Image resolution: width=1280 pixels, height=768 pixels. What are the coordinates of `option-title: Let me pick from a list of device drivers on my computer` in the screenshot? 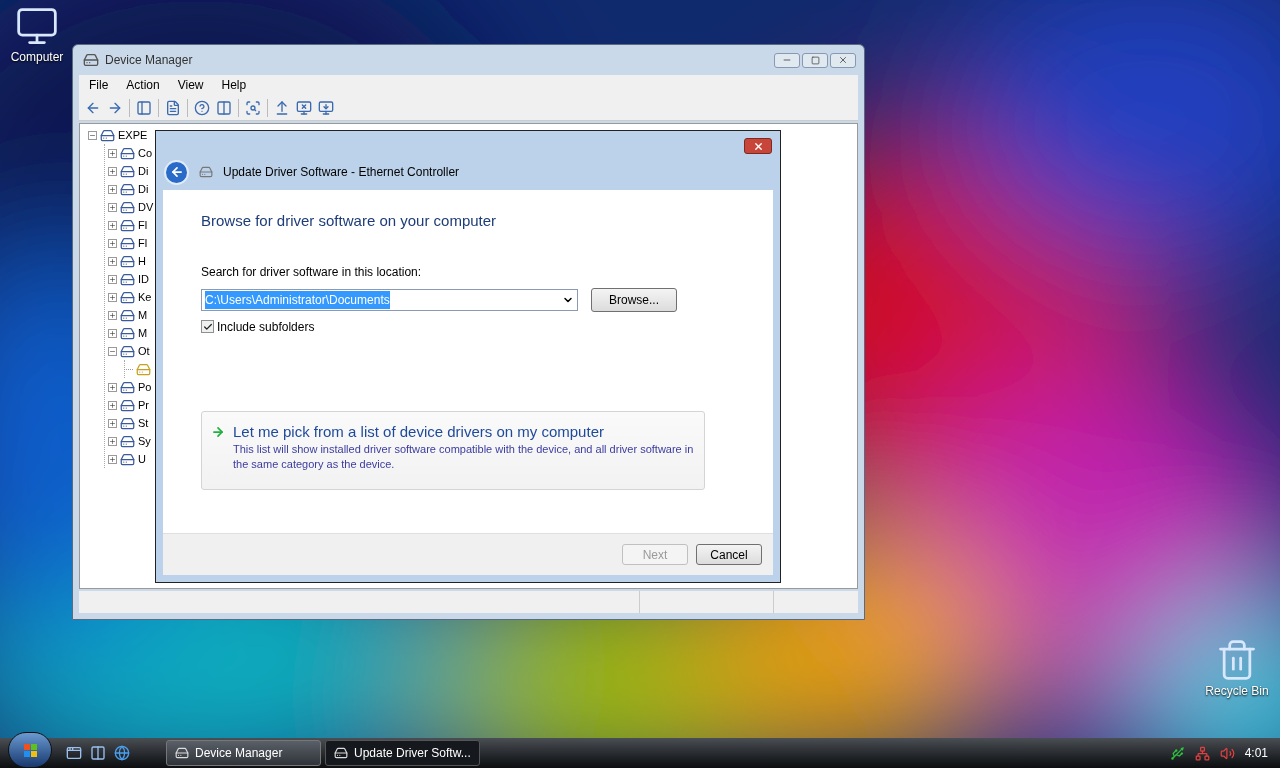 It's located at (419, 431).